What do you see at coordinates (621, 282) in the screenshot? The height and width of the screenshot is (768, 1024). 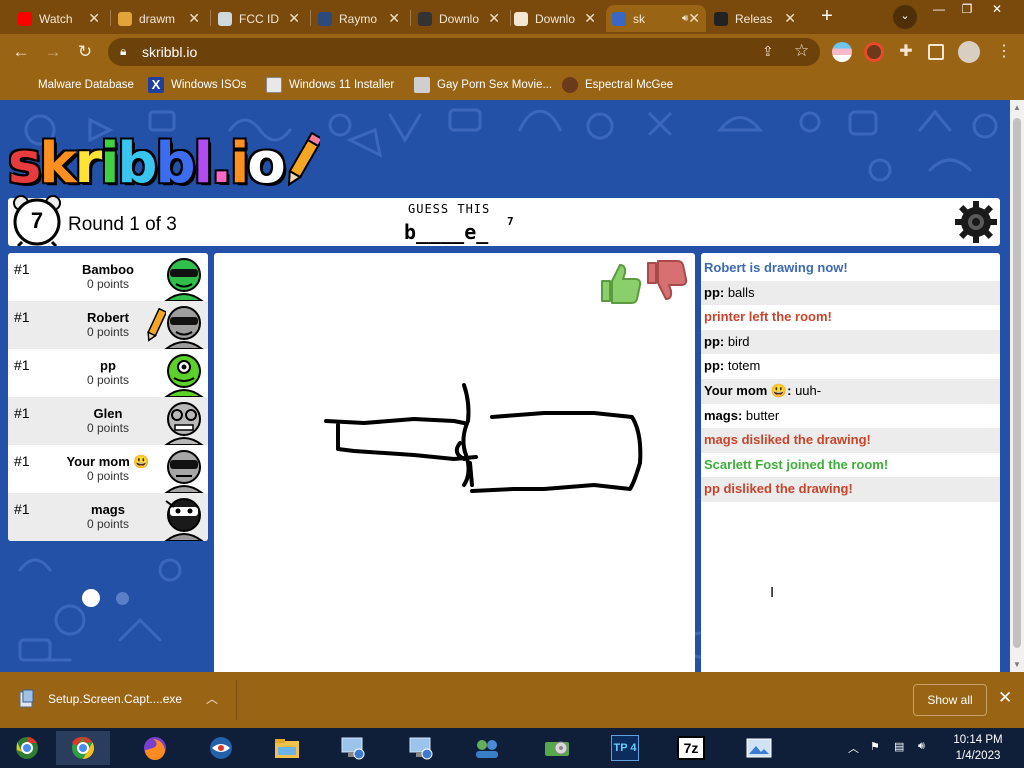 I see `thumbs-up-icon` at bounding box center [621, 282].